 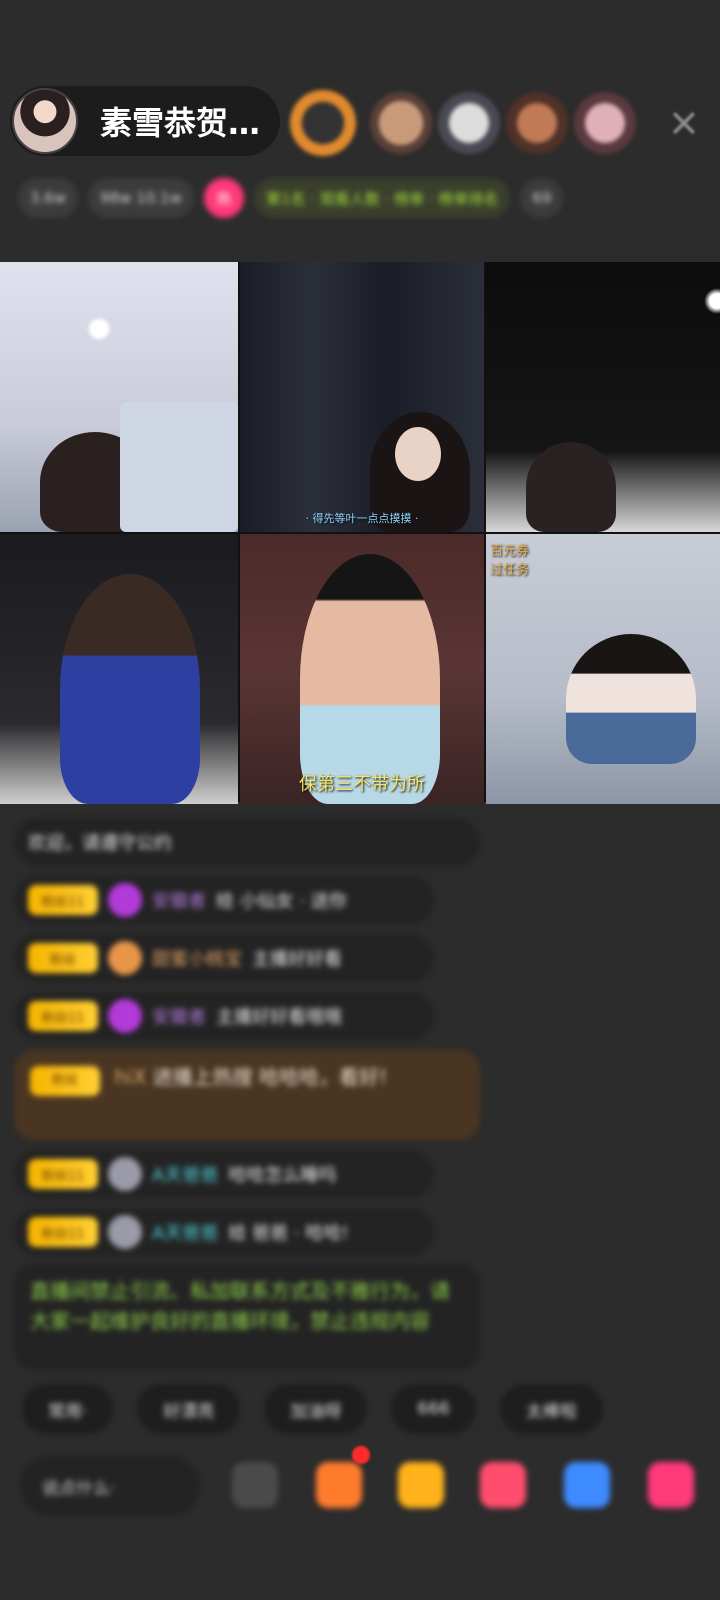 I want to click on quick-reply: 常用·, so click(x=68, y=1409).